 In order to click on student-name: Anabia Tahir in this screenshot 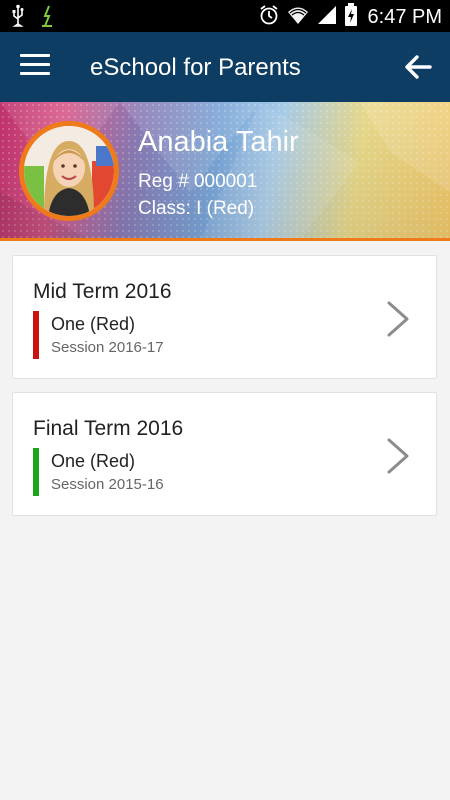, I will do `click(218, 142)`.